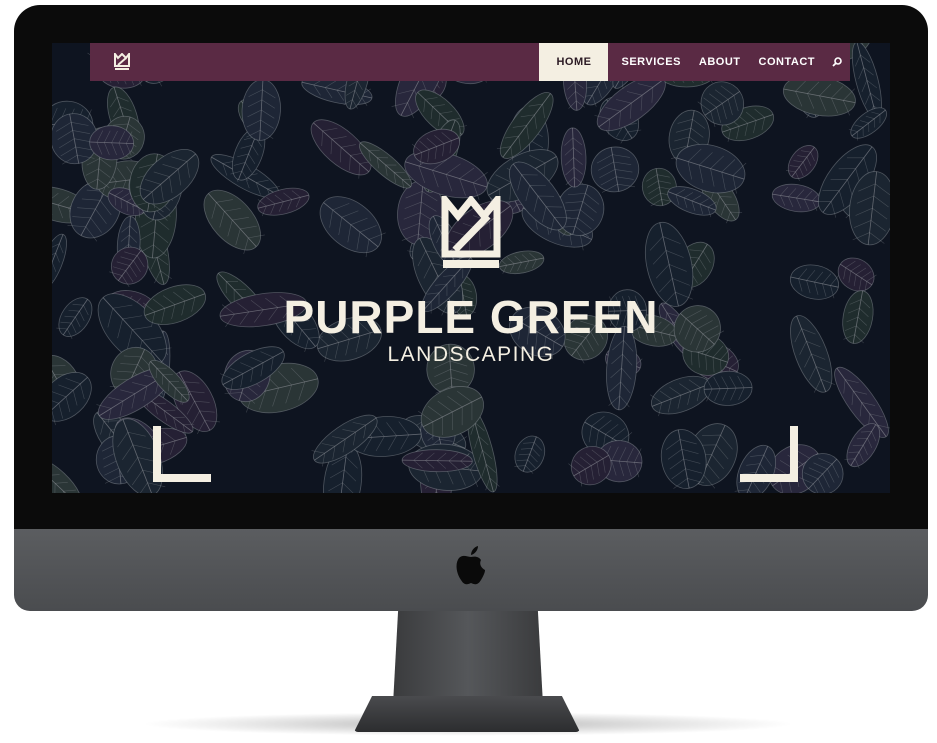 The image size is (937, 743). I want to click on nav-search-button, so click(837, 62).